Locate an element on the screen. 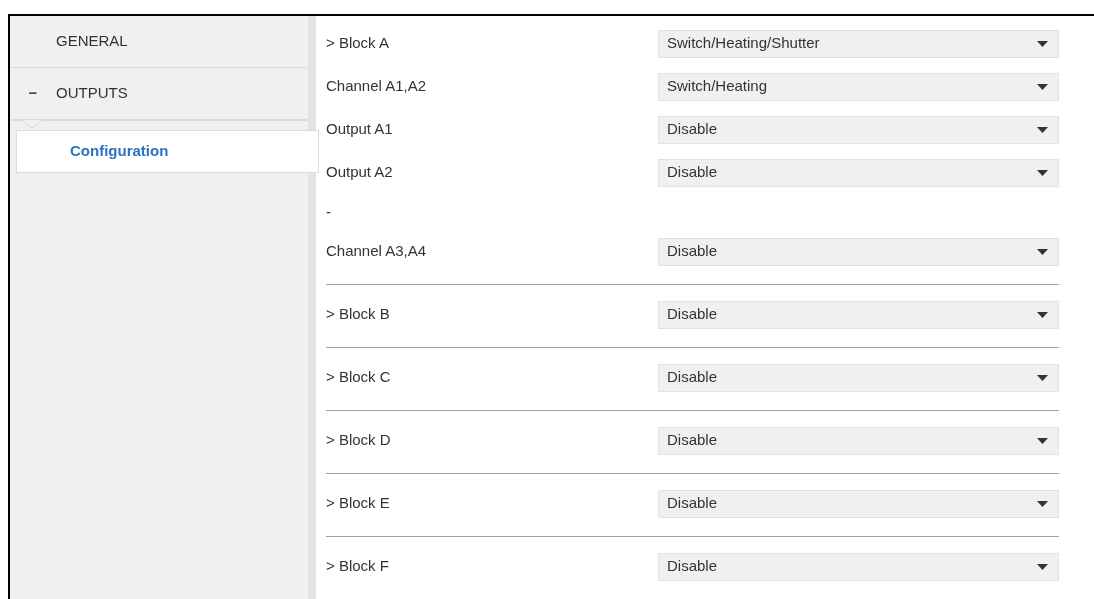 The width and height of the screenshot is (1094, 599). field-label: > Block B is located at coordinates (358, 314).